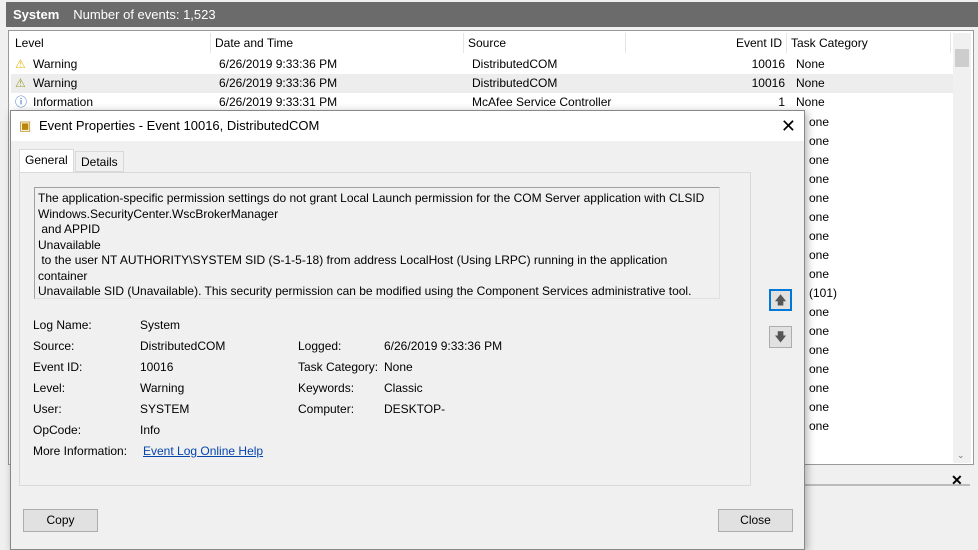 The width and height of the screenshot is (978, 550). What do you see at coordinates (492, 14) in the screenshot?
I see `log-header: System Number of events: 1,523` at bounding box center [492, 14].